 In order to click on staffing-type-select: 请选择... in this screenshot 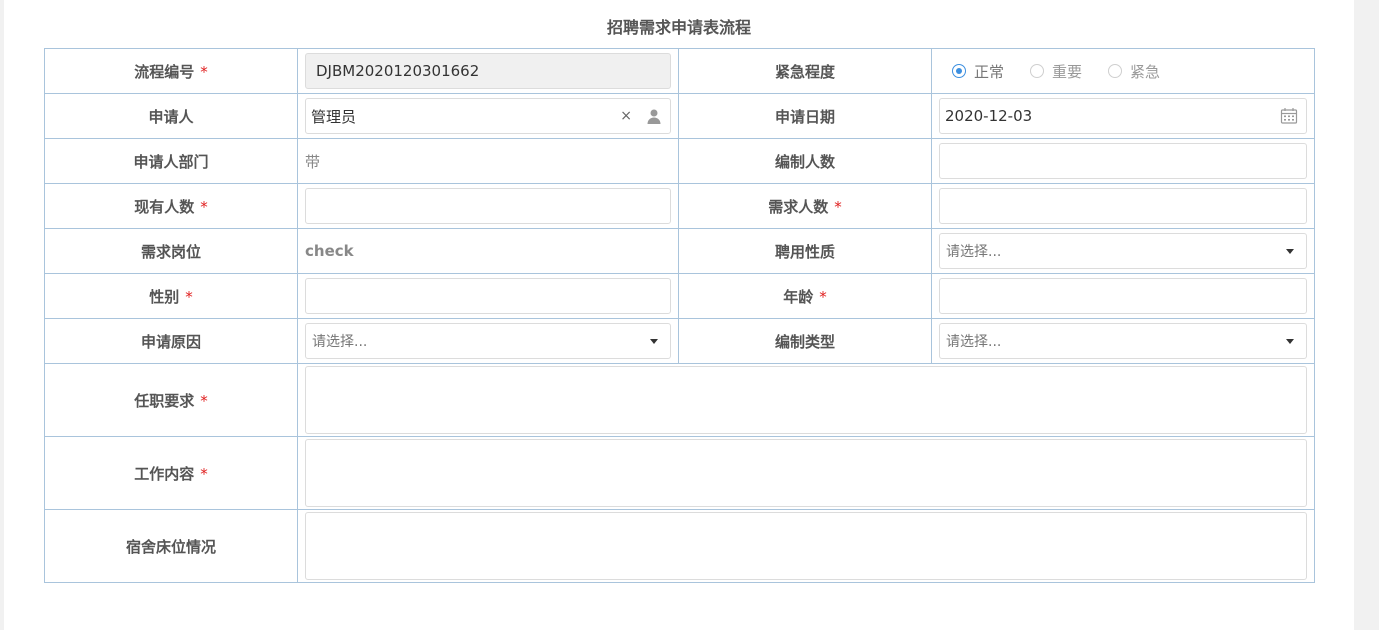, I will do `click(1123, 341)`.